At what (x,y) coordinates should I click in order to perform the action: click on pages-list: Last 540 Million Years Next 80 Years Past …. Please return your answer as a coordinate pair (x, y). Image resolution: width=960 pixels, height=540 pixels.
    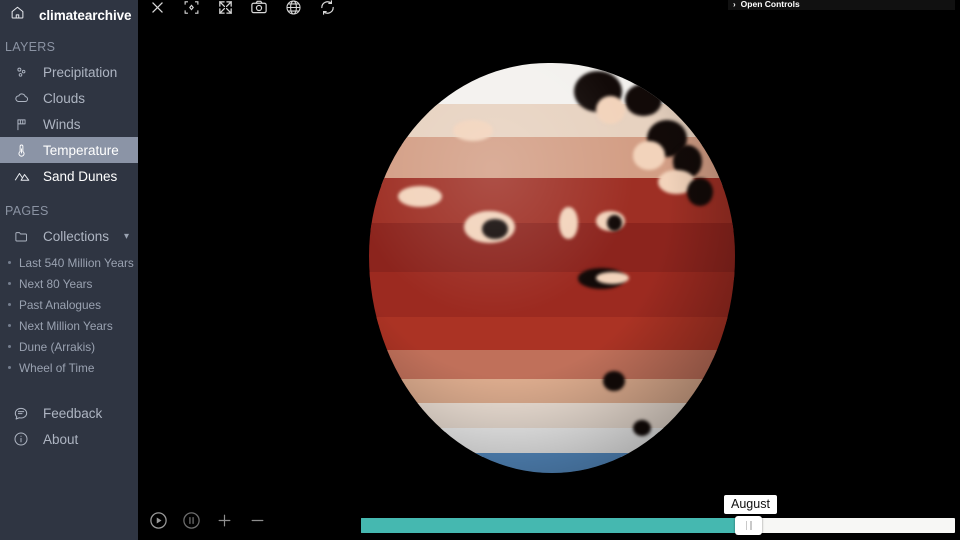
    Looking at the image, I should click on (69, 315).